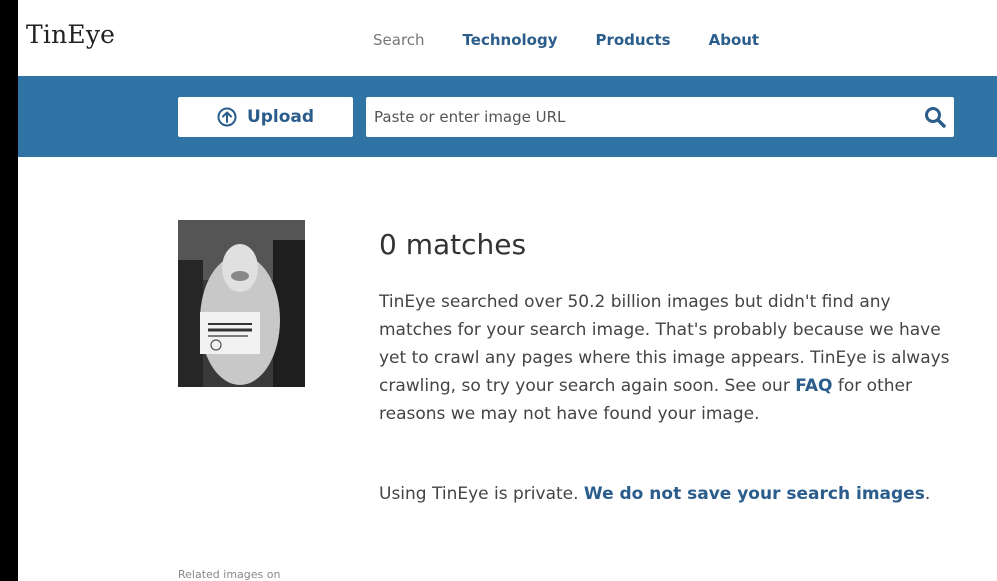 The width and height of the screenshot is (997, 581). What do you see at coordinates (632, 40) in the screenshot?
I see `nav-products: Products` at bounding box center [632, 40].